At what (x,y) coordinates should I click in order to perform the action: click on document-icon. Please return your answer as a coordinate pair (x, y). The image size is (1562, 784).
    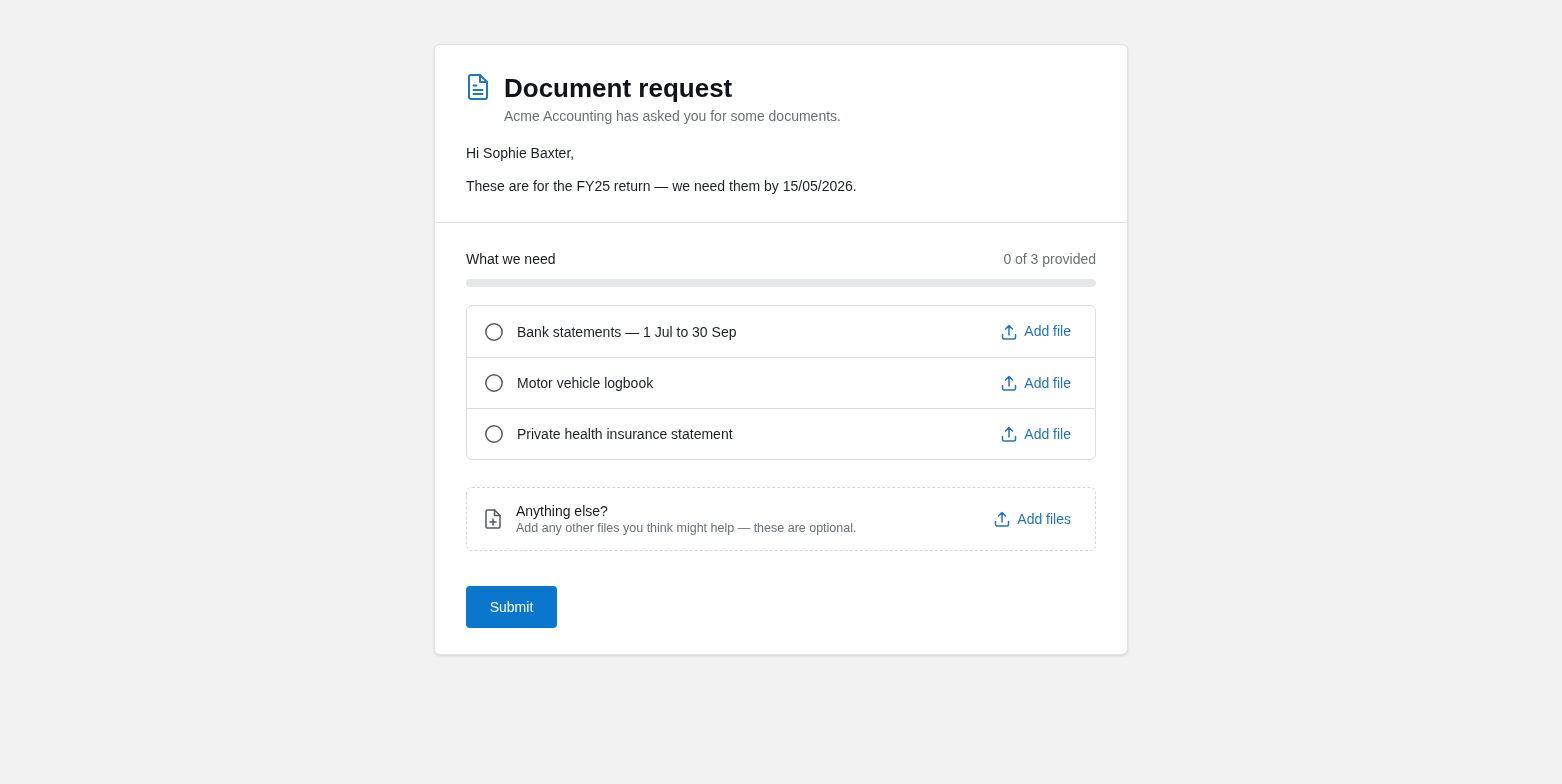
    Looking at the image, I should click on (478, 87).